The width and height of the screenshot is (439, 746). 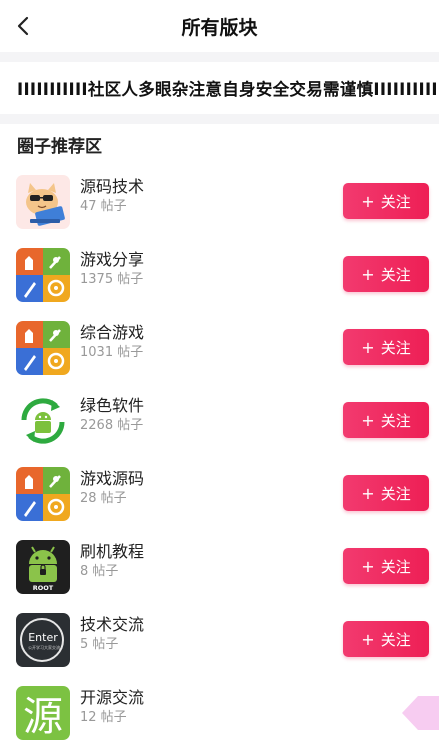 What do you see at coordinates (112, 425) in the screenshot?
I see `post-count: 2268 帖子` at bounding box center [112, 425].